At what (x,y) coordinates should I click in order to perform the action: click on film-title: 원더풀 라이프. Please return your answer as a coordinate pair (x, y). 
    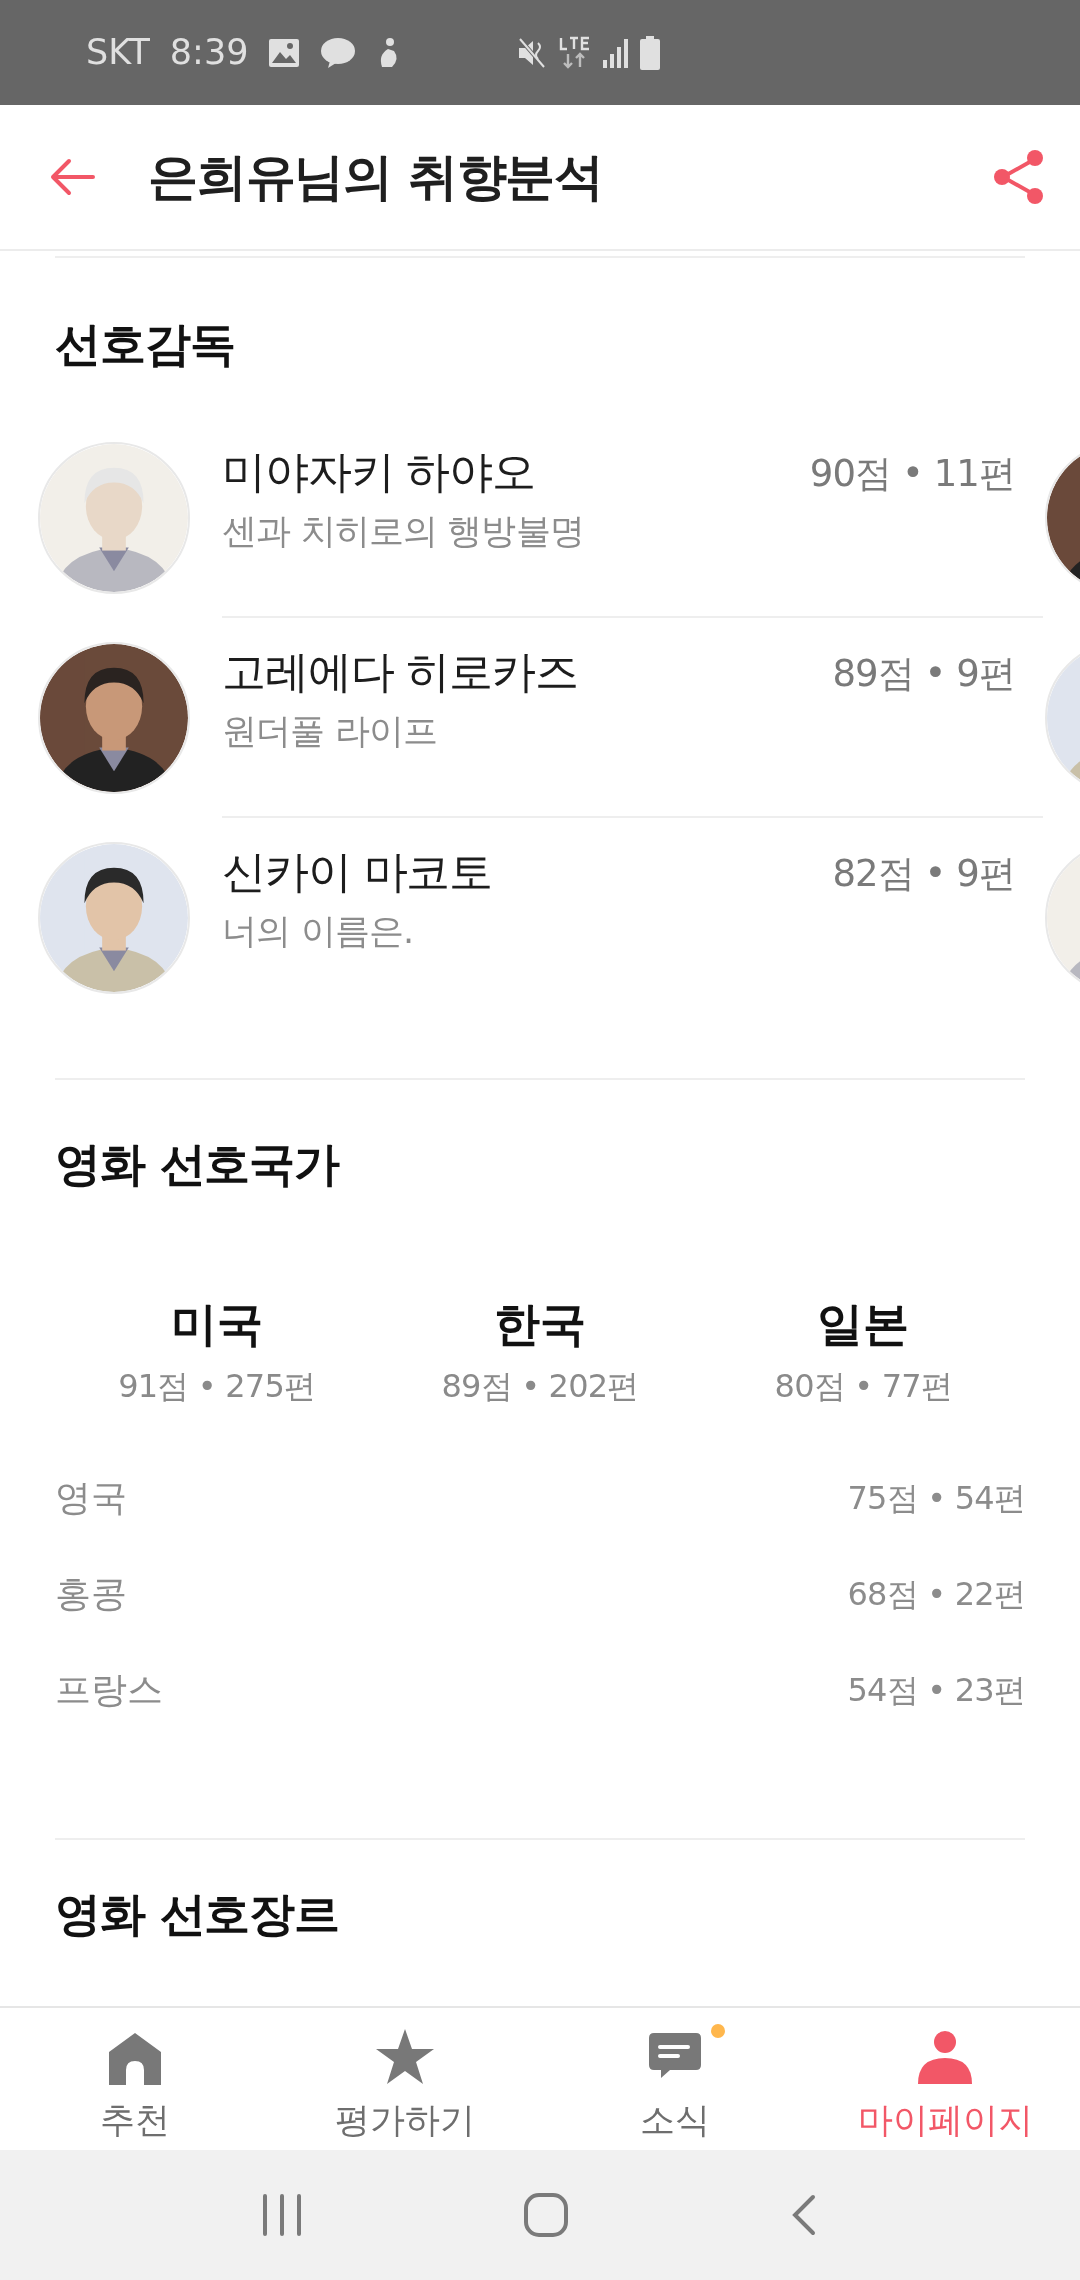
    Looking at the image, I should click on (330, 731).